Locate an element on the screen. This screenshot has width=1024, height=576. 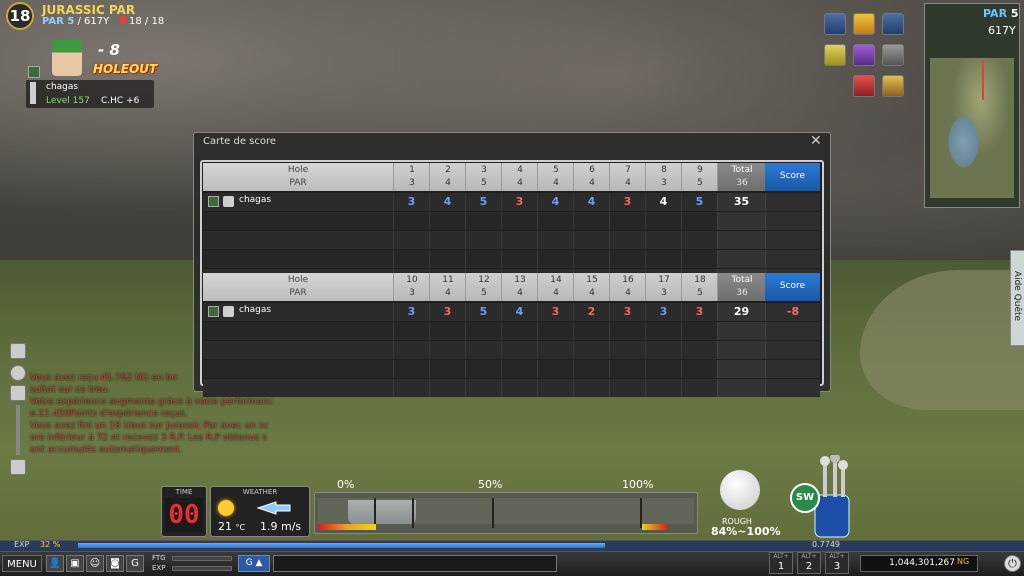
weather-label: WEATHER is located at coordinates (260, 492).